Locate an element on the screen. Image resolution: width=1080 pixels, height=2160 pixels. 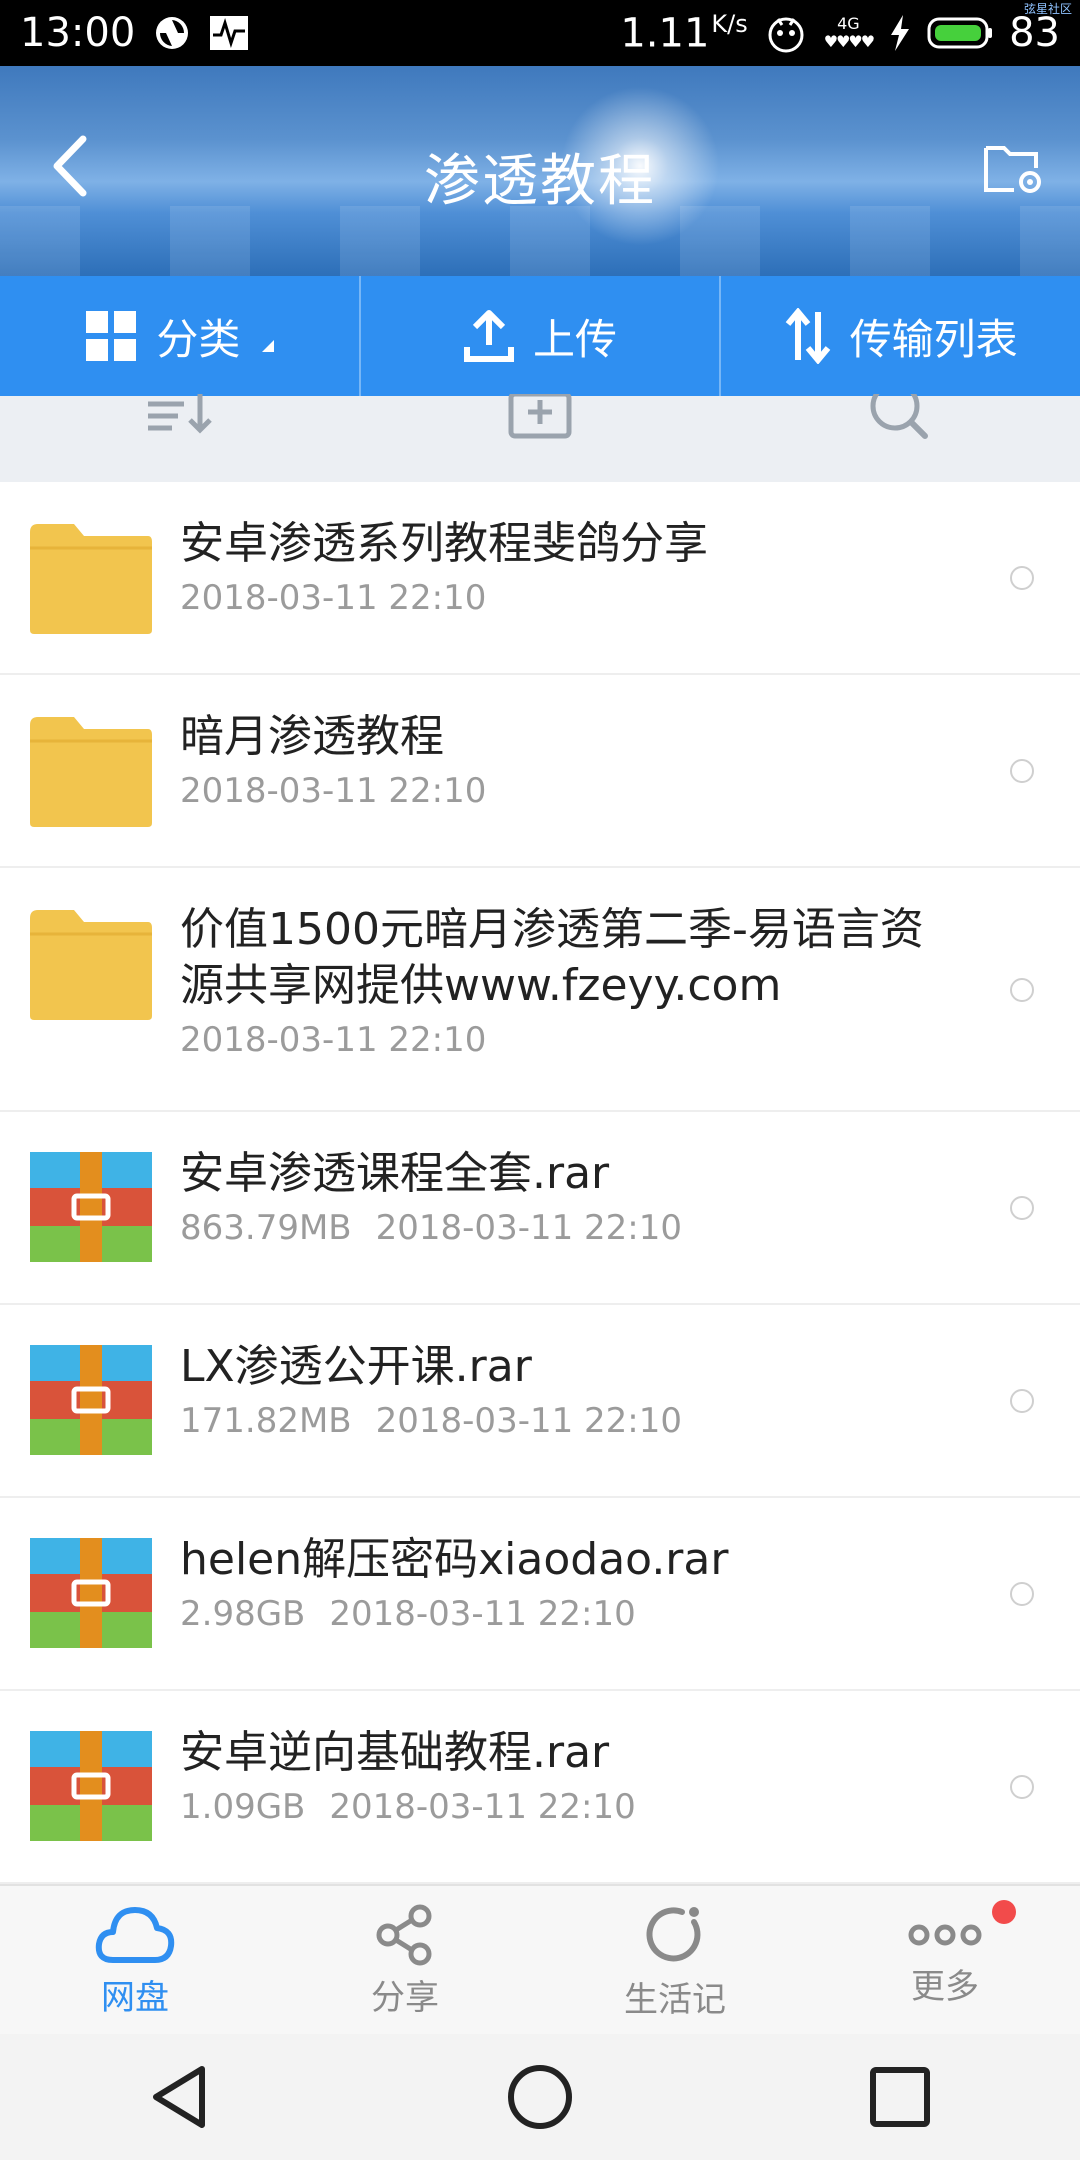
battery-icon is located at coordinates (960, 33).